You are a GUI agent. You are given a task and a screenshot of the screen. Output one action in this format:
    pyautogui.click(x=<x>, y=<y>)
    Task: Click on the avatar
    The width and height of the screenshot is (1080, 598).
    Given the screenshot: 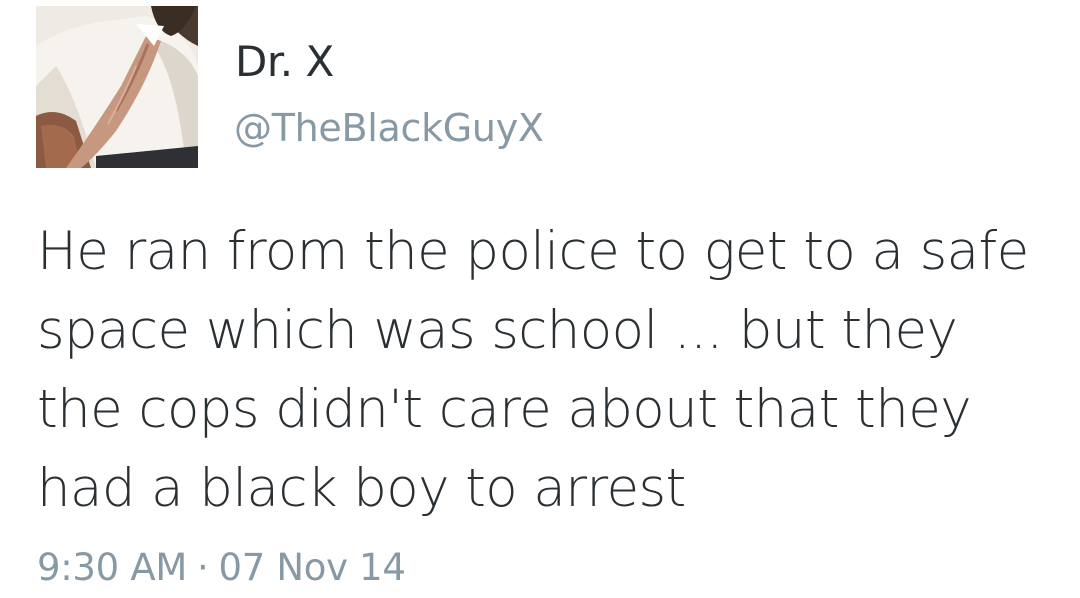 What is the action you would take?
    pyautogui.click(x=117, y=87)
    